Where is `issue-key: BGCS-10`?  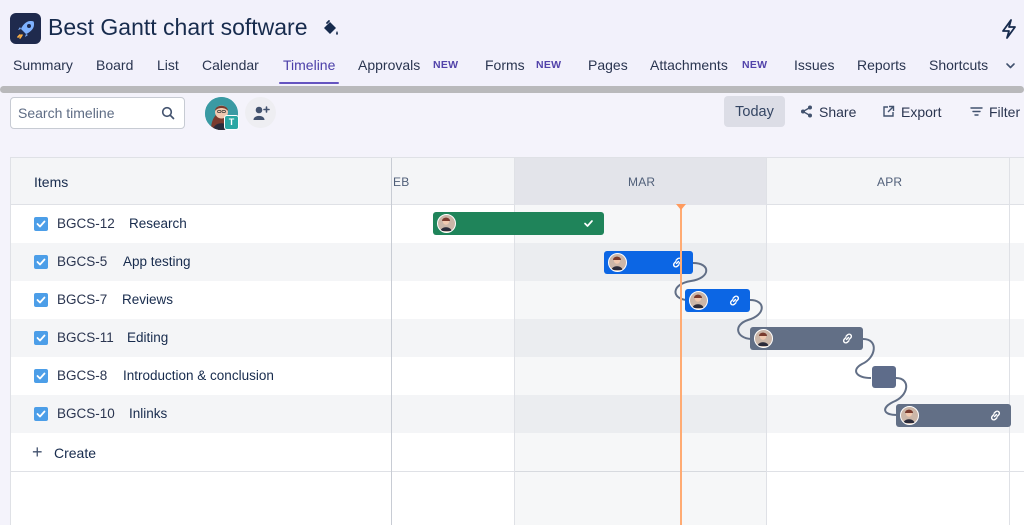 issue-key: BGCS-10 is located at coordinates (86, 413).